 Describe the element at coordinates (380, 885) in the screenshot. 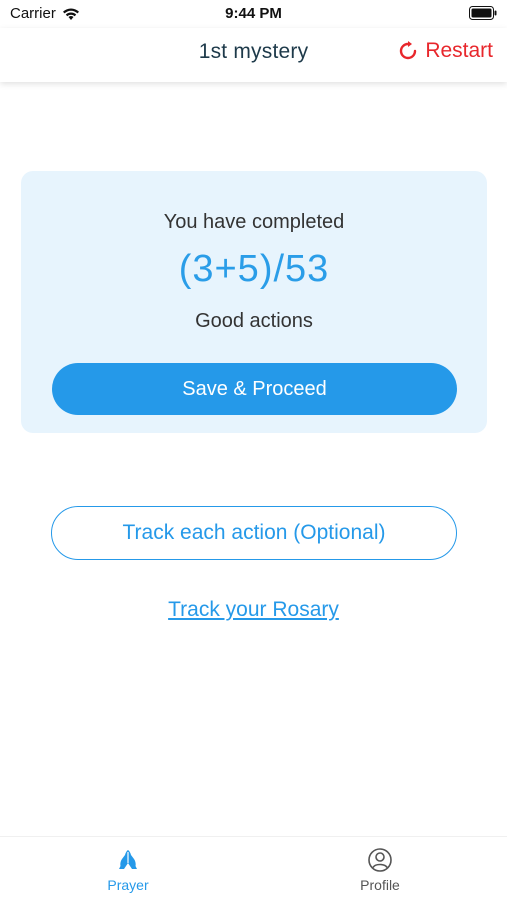

I see `tab-profile-label: Profile` at that location.